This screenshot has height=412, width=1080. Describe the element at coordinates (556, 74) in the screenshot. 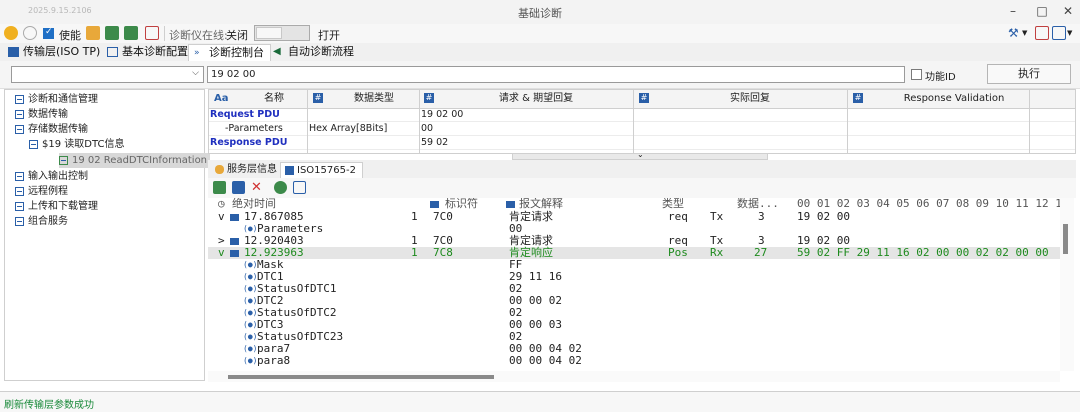

I see `request-input: 19 02 00` at that location.